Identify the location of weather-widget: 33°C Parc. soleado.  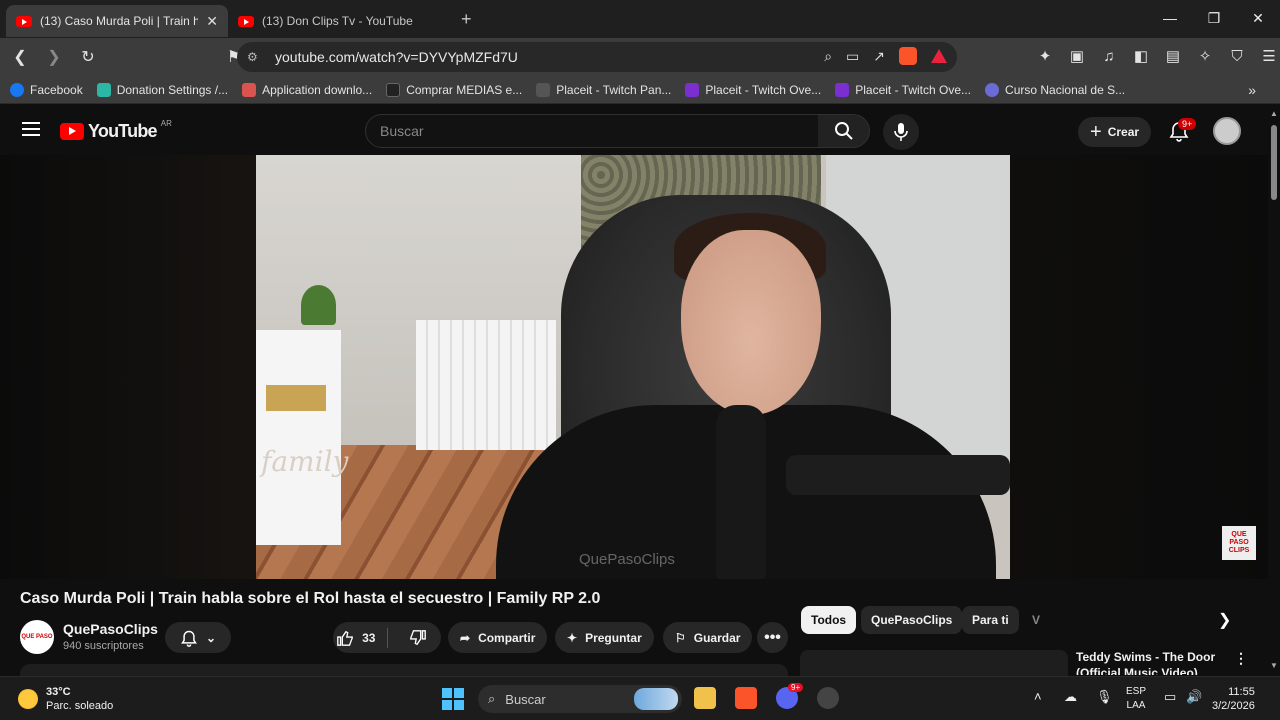
(65, 699).